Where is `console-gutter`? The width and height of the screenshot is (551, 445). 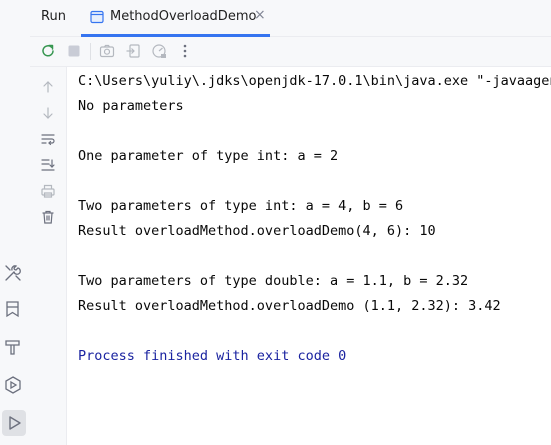 console-gutter is located at coordinates (48, 256).